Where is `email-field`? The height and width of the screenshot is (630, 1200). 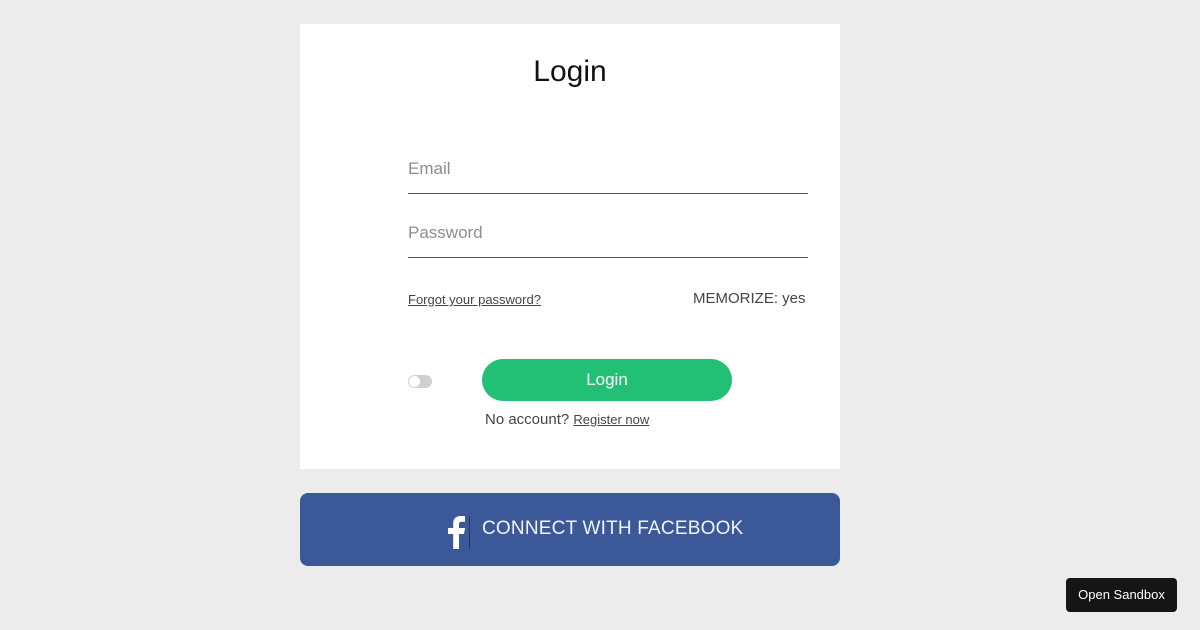 email-field is located at coordinates (608, 169).